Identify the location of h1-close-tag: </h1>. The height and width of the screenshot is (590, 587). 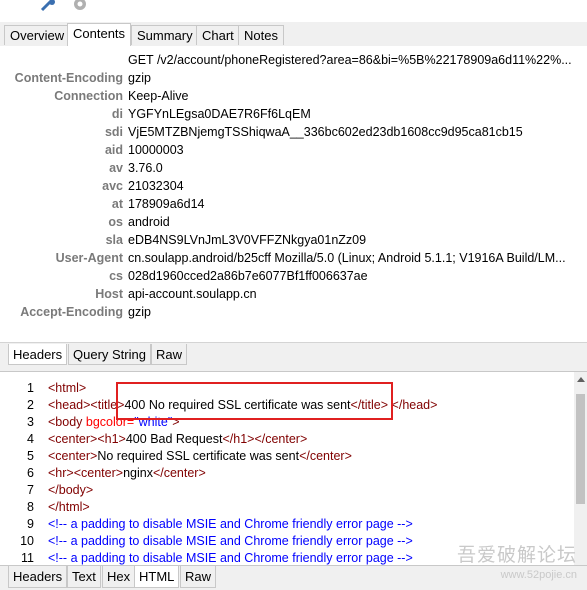
(238, 439).